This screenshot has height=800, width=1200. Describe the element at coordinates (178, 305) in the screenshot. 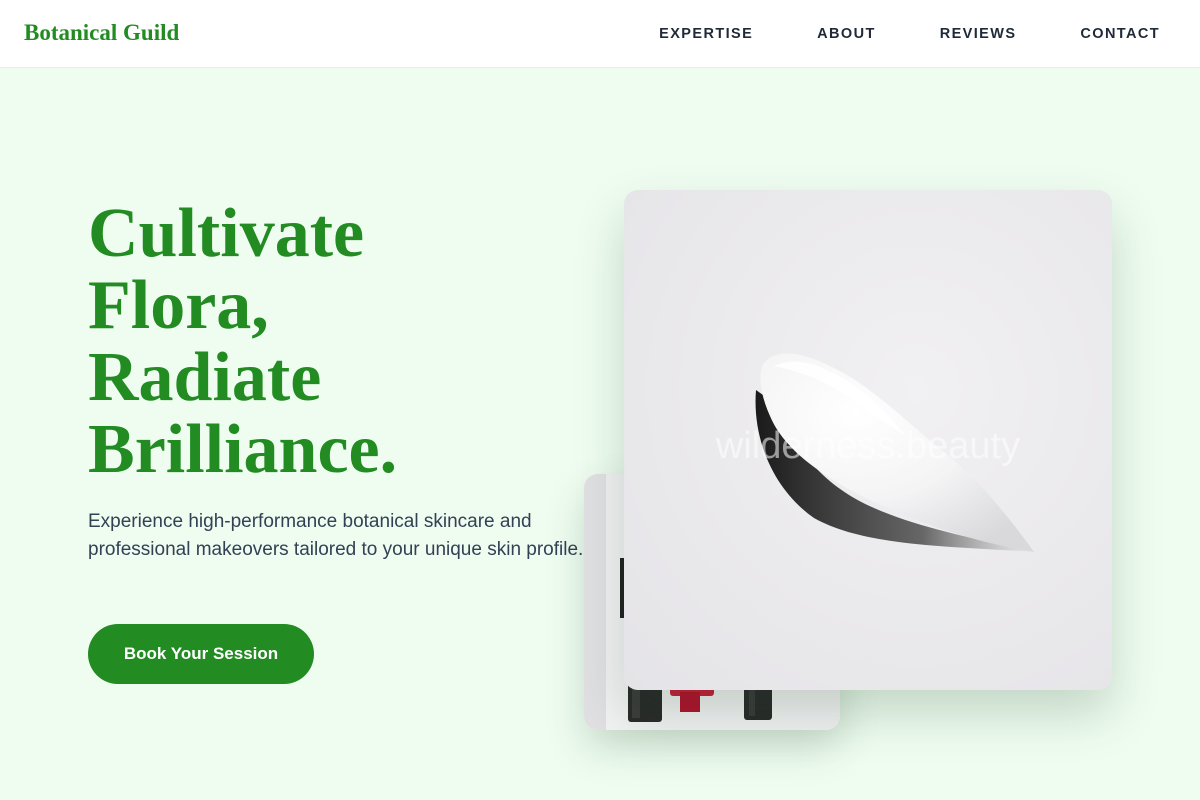

I see `hero-headline-line-2: Flora,` at that location.